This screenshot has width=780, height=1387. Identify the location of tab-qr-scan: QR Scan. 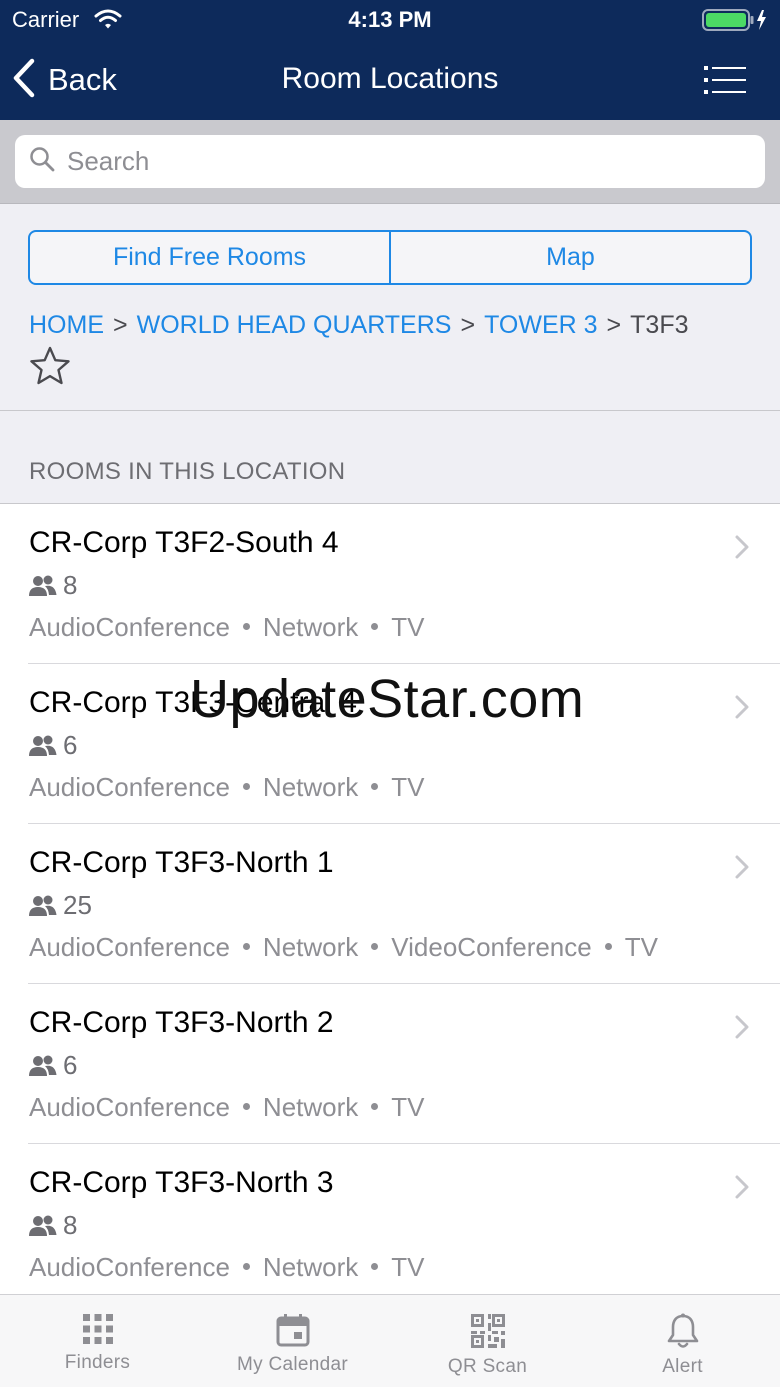
(487, 1341).